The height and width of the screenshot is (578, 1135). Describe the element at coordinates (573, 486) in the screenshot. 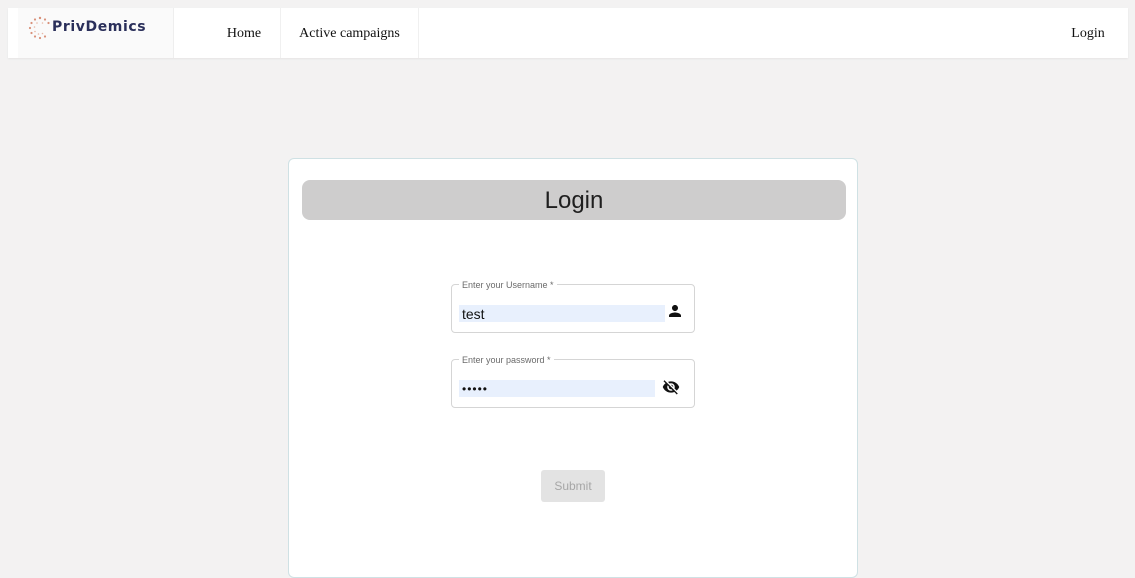

I see `submit-button: Submit` at that location.